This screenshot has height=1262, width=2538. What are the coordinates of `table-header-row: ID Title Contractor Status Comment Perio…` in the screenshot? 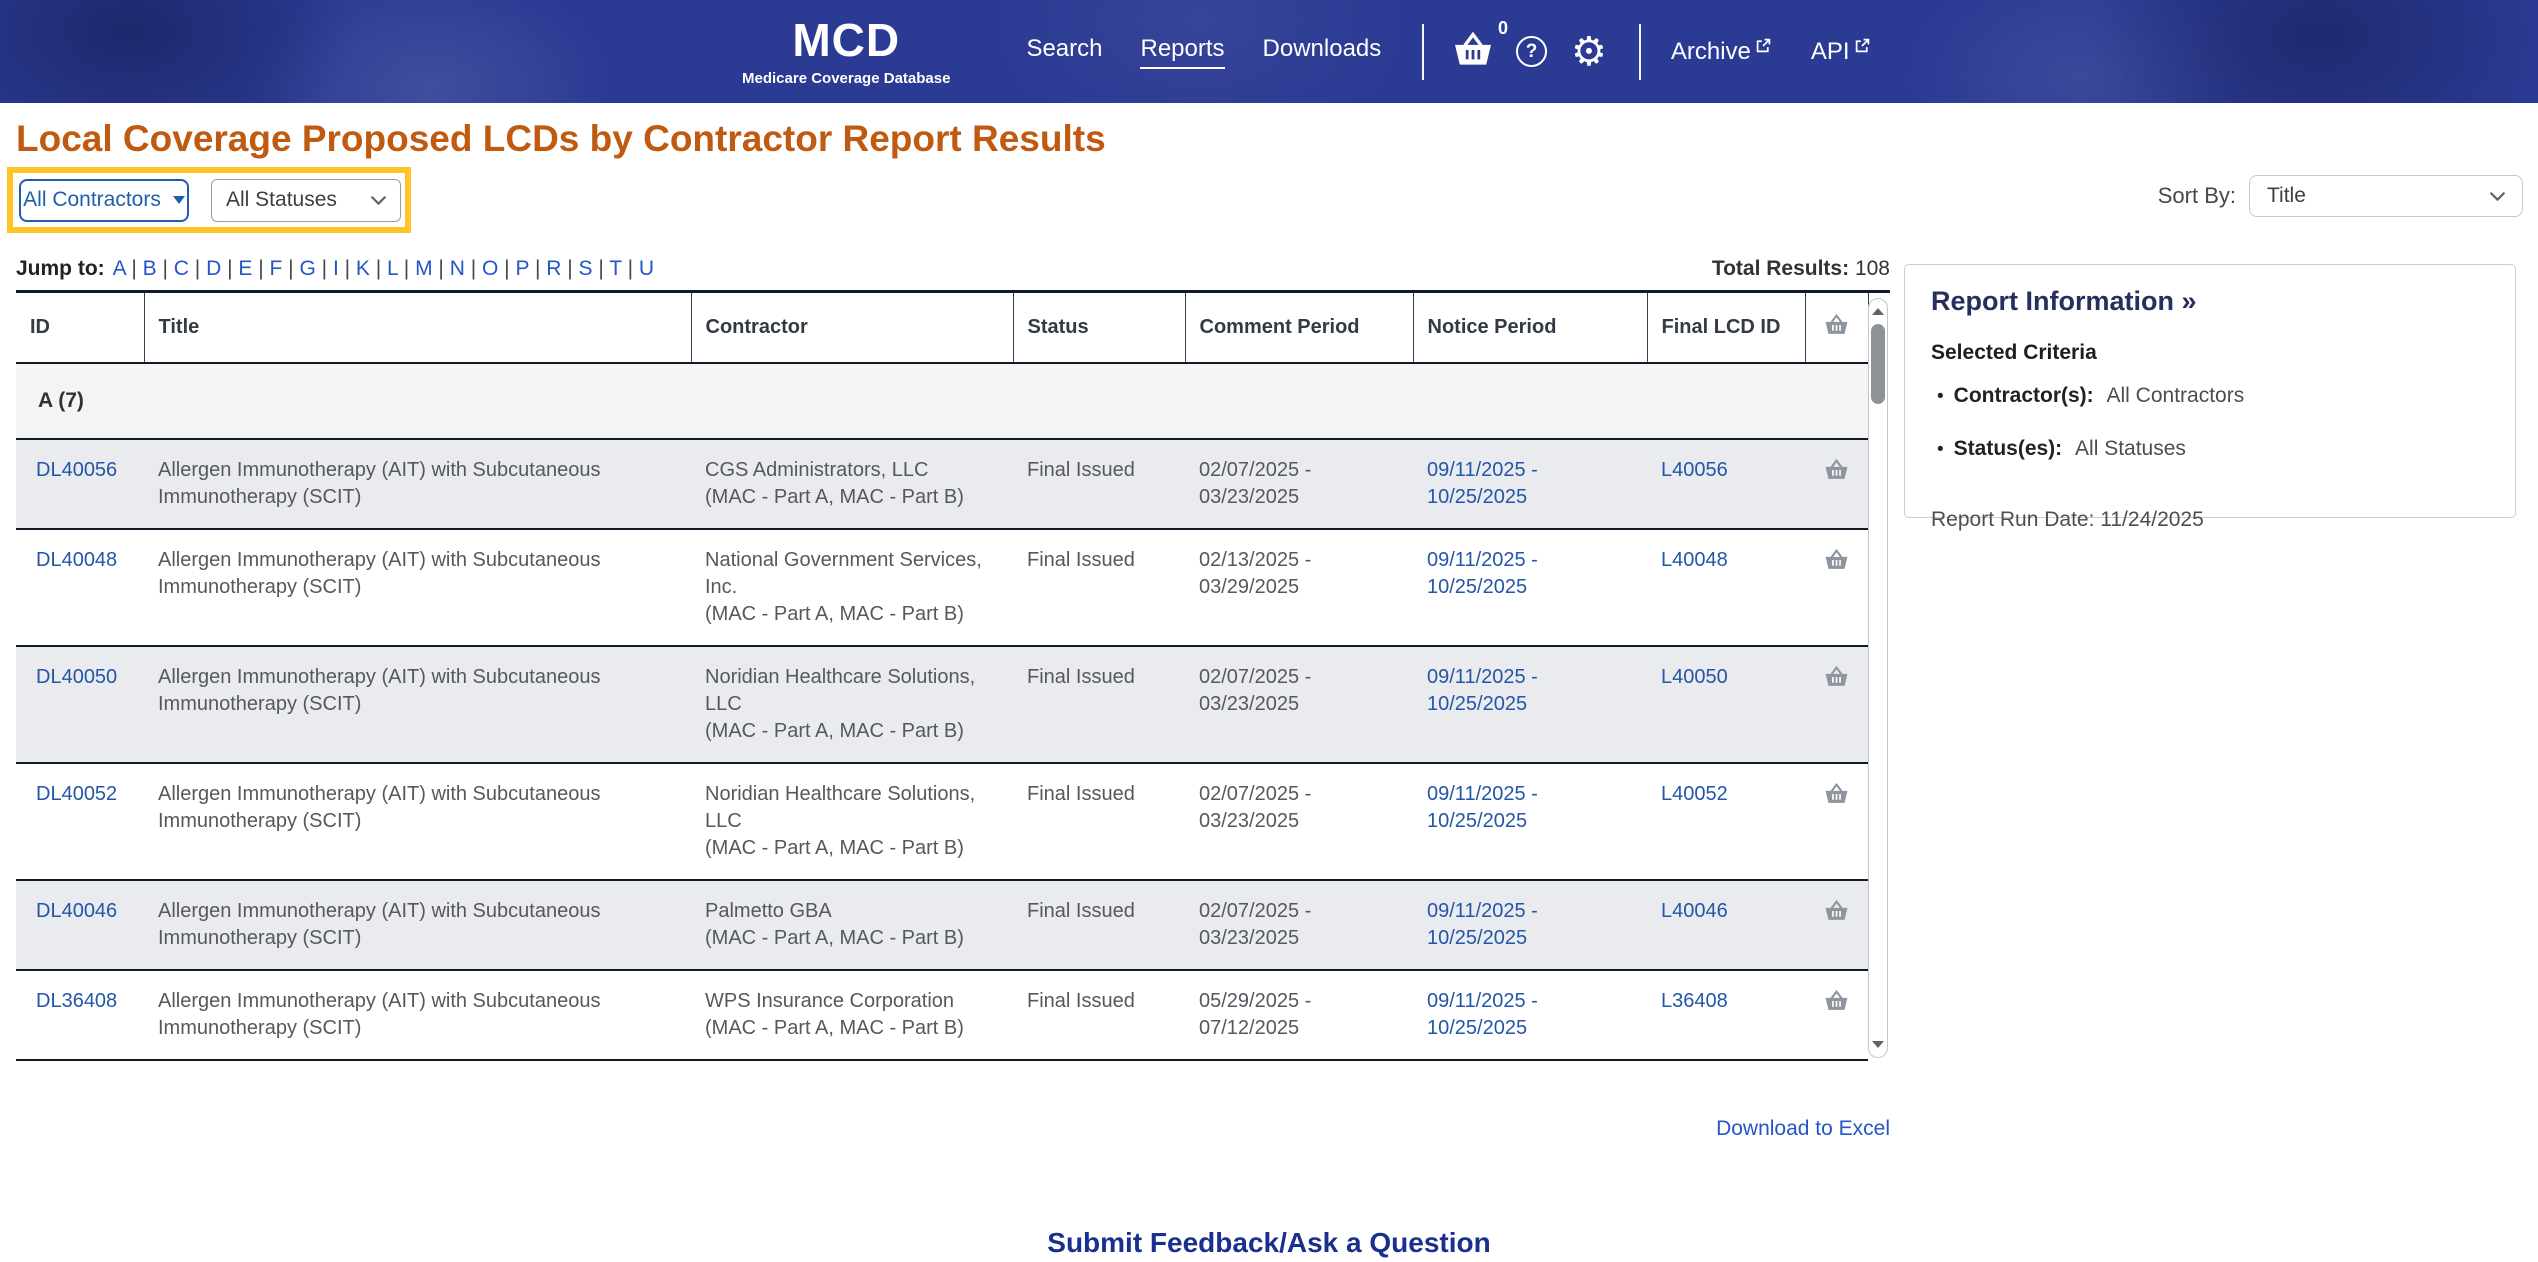 It's located at (942, 328).